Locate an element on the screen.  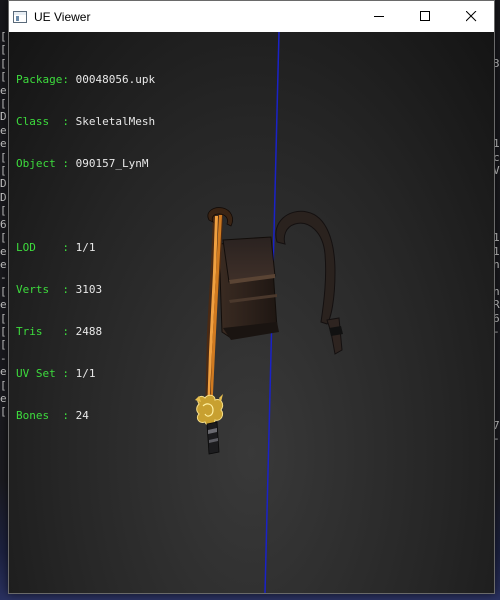
background-console-left: [[[[e[De e[[D D[6[e e -[e[[[- e[e[ is located at coordinates (4, 280).